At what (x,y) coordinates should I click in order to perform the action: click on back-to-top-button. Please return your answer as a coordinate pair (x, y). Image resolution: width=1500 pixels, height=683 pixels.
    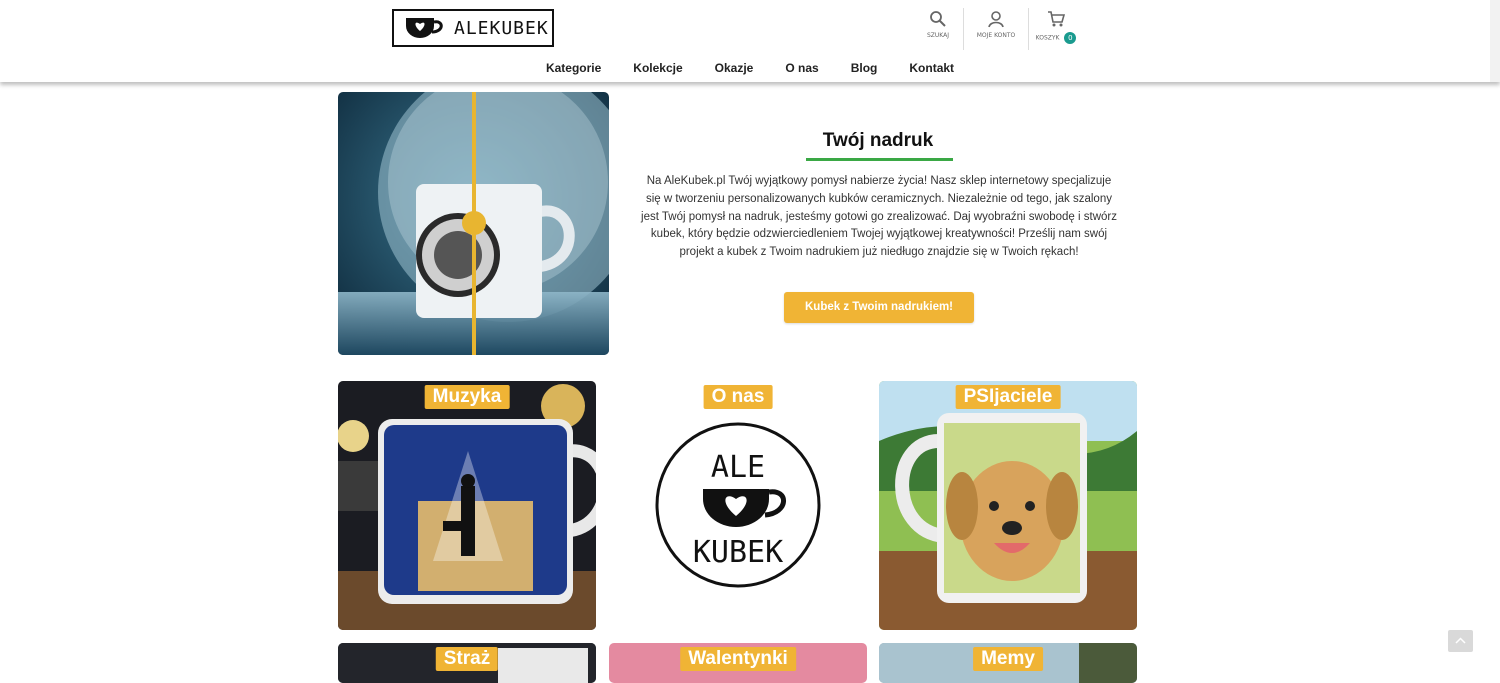
    Looking at the image, I should click on (1460, 641).